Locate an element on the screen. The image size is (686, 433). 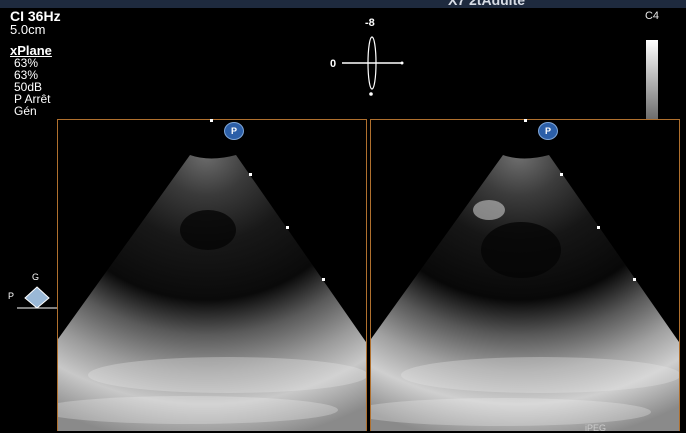
probe-label: C4 is located at coordinates (651, 16).